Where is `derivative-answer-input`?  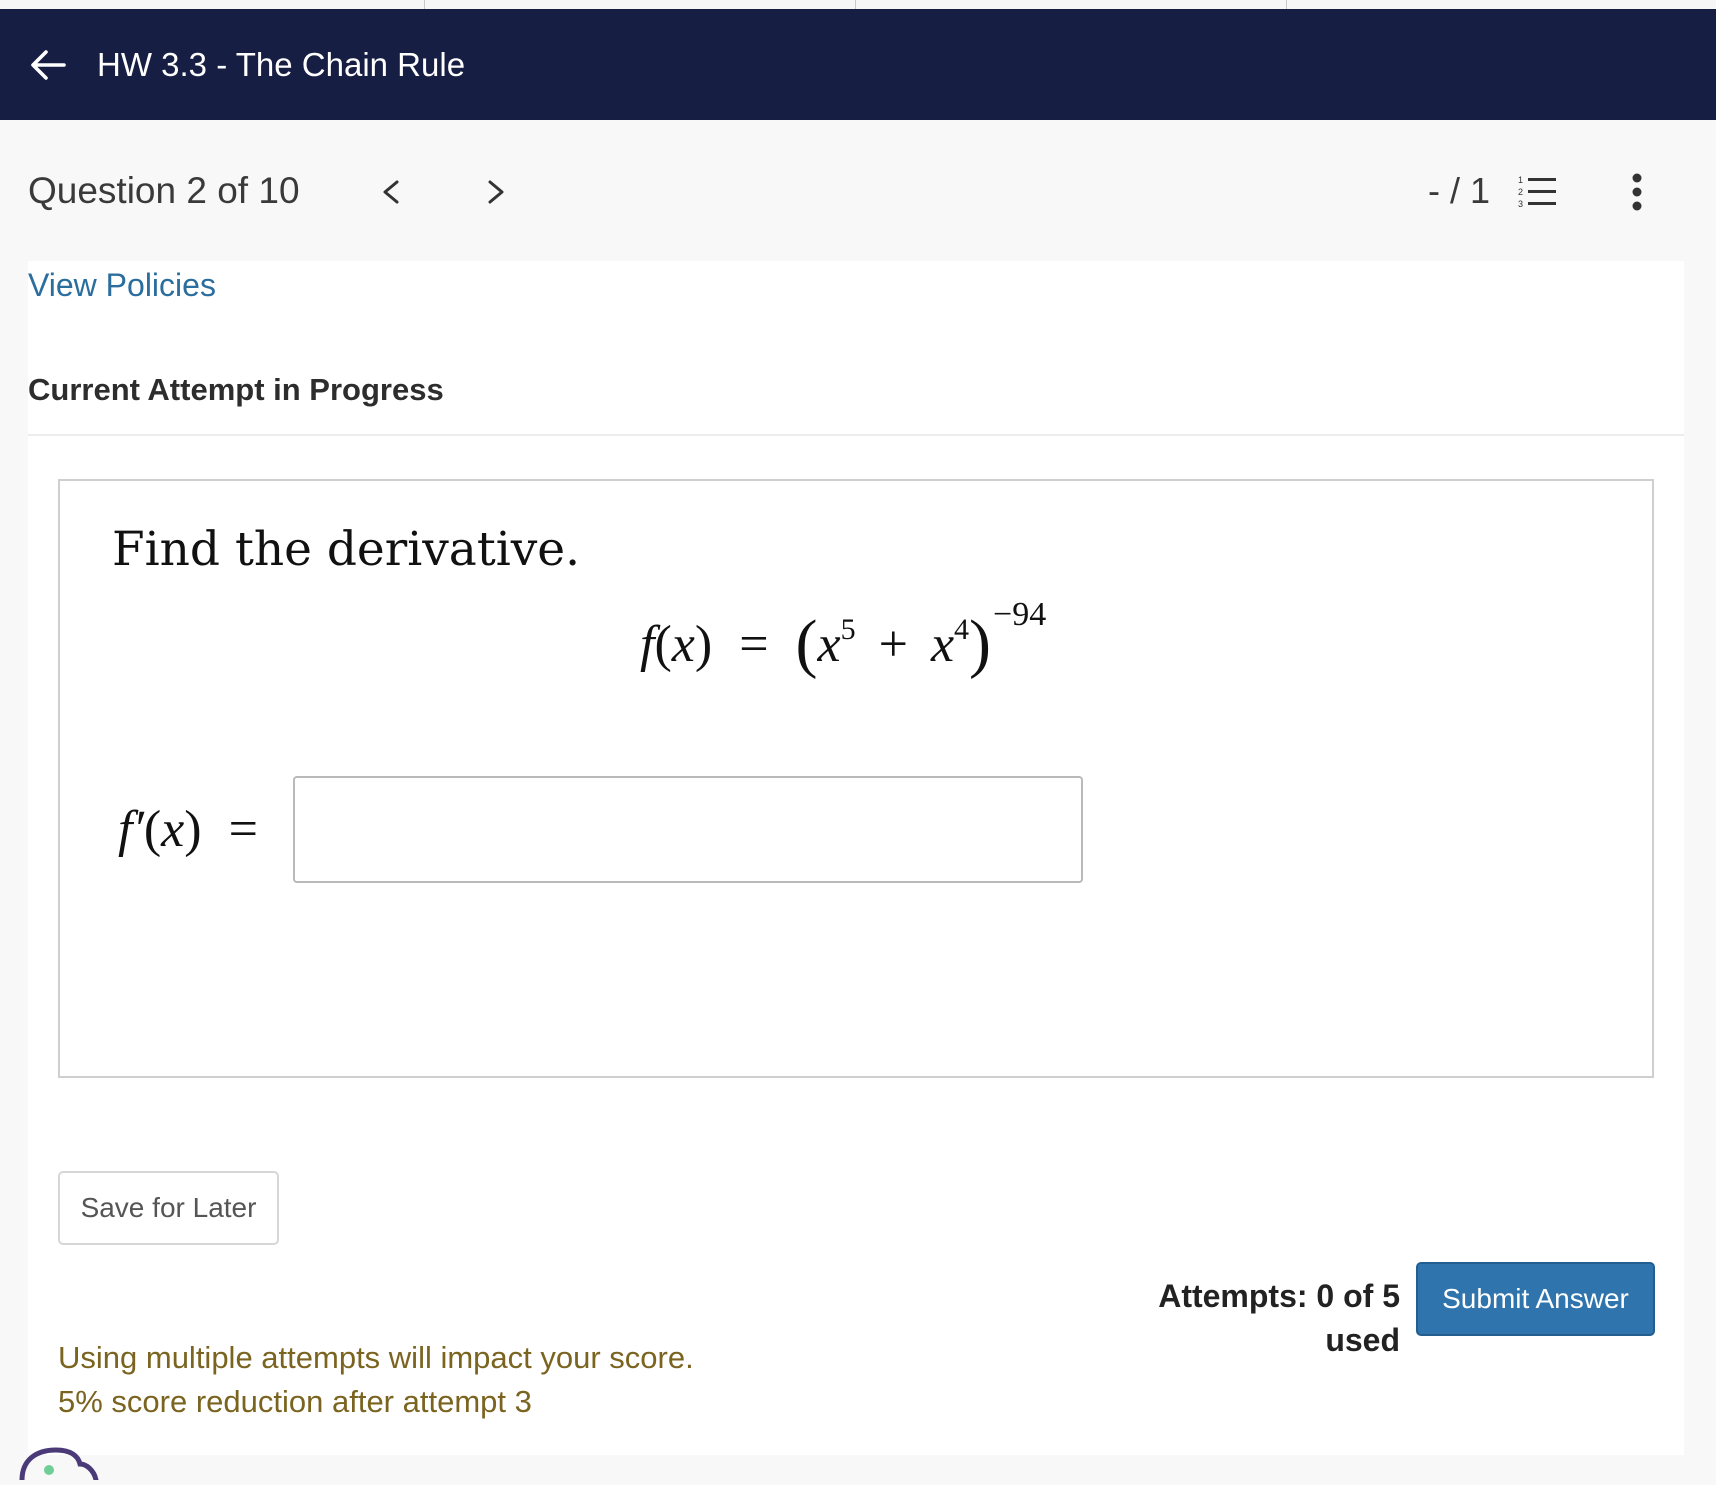
derivative-answer-input is located at coordinates (688, 829).